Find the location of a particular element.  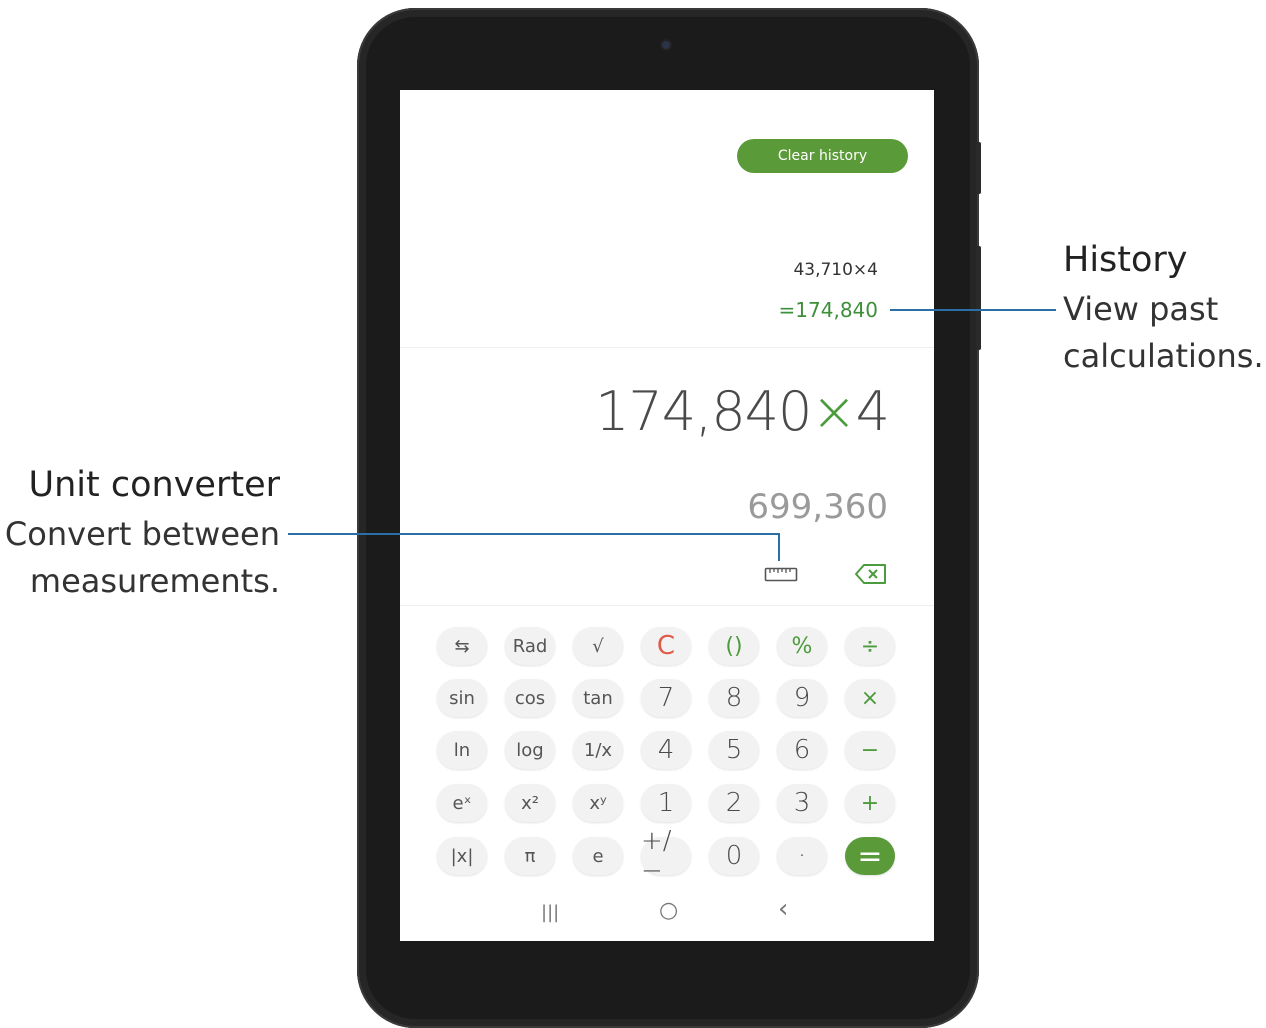

key-abs: |x| is located at coordinates (462, 856).